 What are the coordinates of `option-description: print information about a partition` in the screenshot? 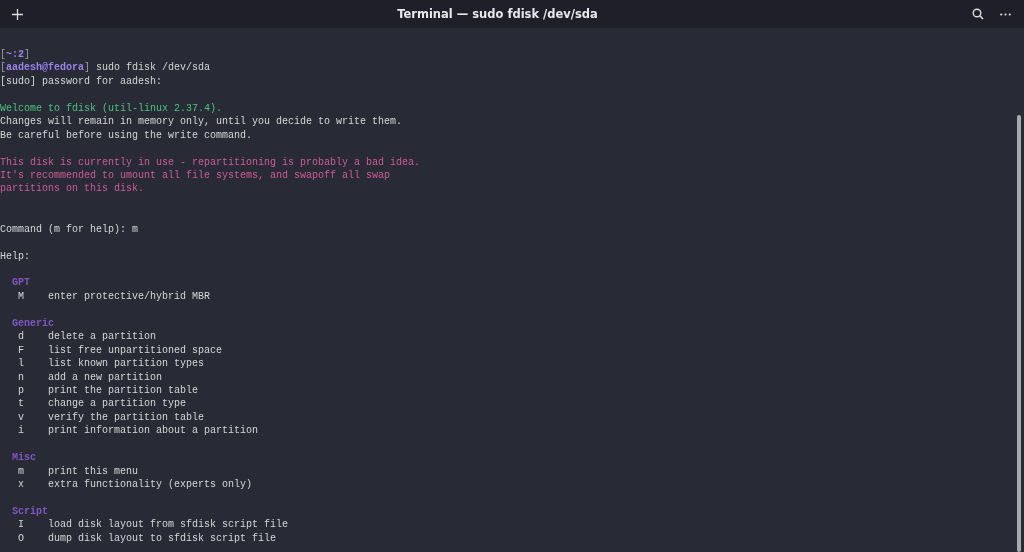 It's located at (153, 431).